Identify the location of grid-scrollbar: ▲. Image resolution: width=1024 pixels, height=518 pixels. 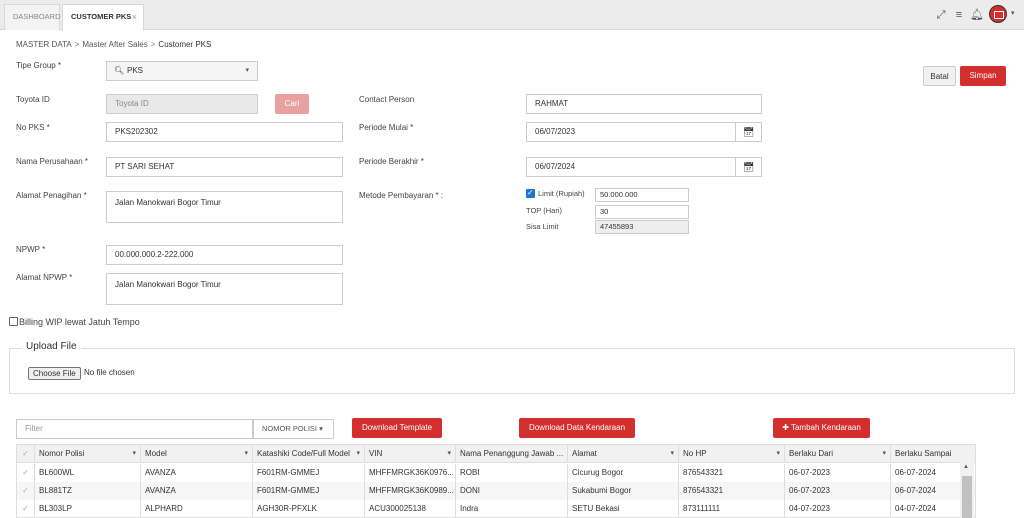
(967, 490).